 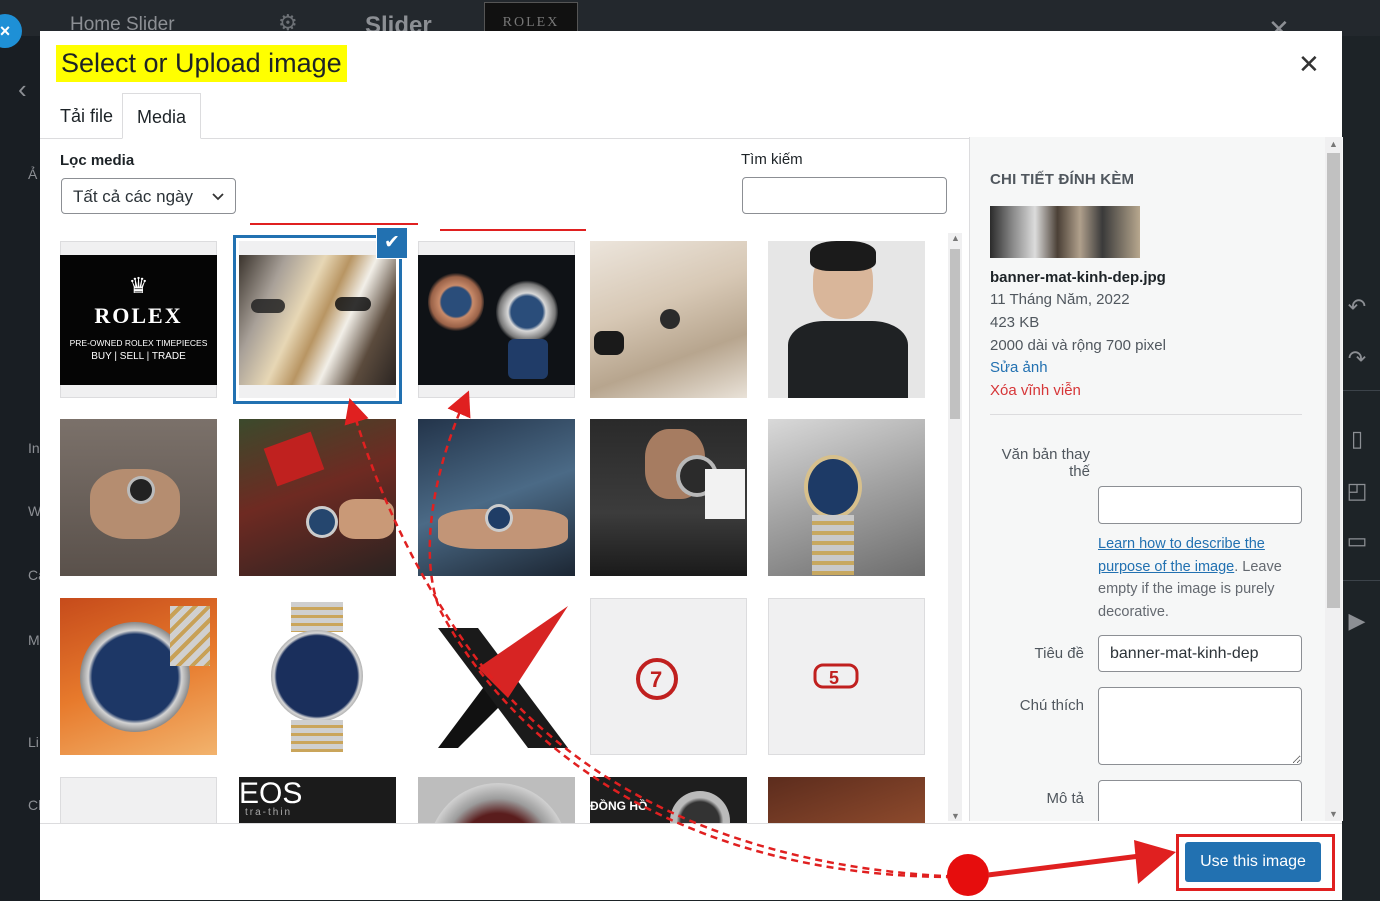 I want to click on editor-right-panel, so click(x=1361, y=468).